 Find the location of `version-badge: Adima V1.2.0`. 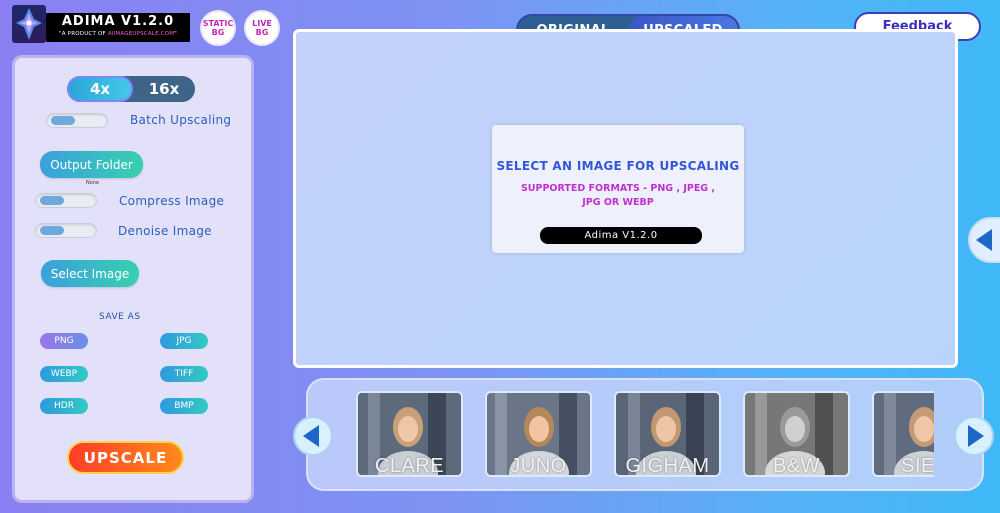

version-badge: Adima V1.2.0 is located at coordinates (621, 235).